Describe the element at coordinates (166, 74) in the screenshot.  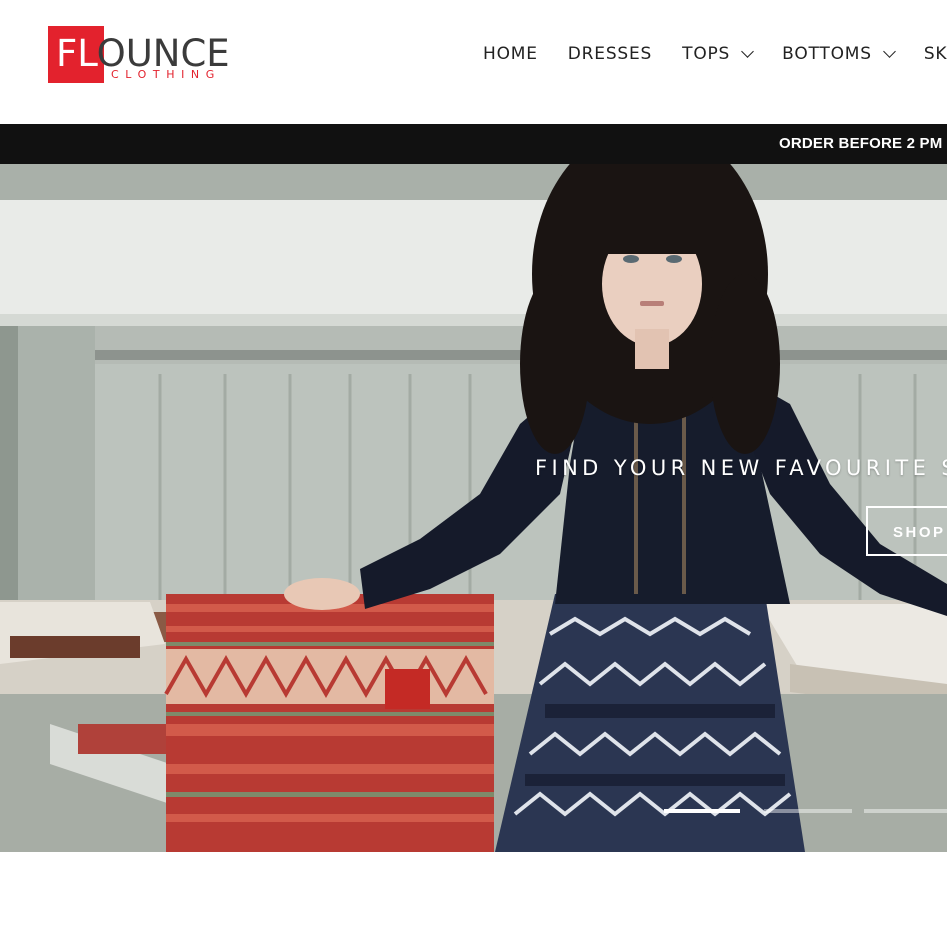
I see `logo-subtitle: CLOTHING` at that location.